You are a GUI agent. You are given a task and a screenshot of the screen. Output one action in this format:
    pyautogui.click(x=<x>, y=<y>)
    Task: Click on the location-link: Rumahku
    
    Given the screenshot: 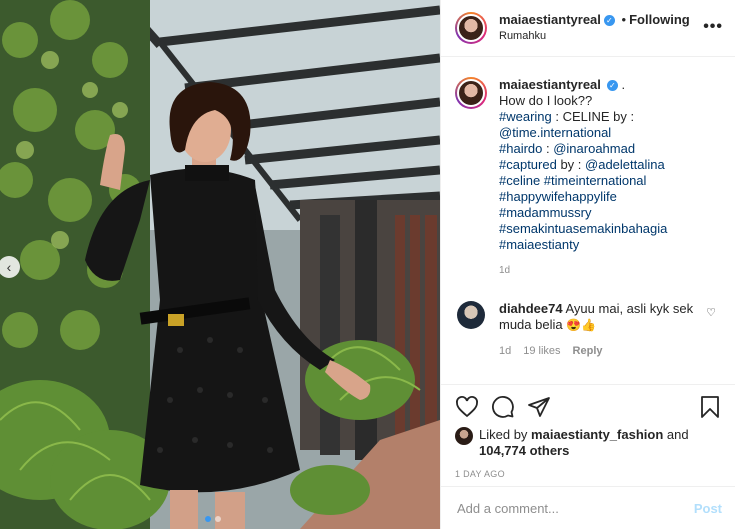 What is the action you would take?
    pyautogui.click(x=594, y=36)
    